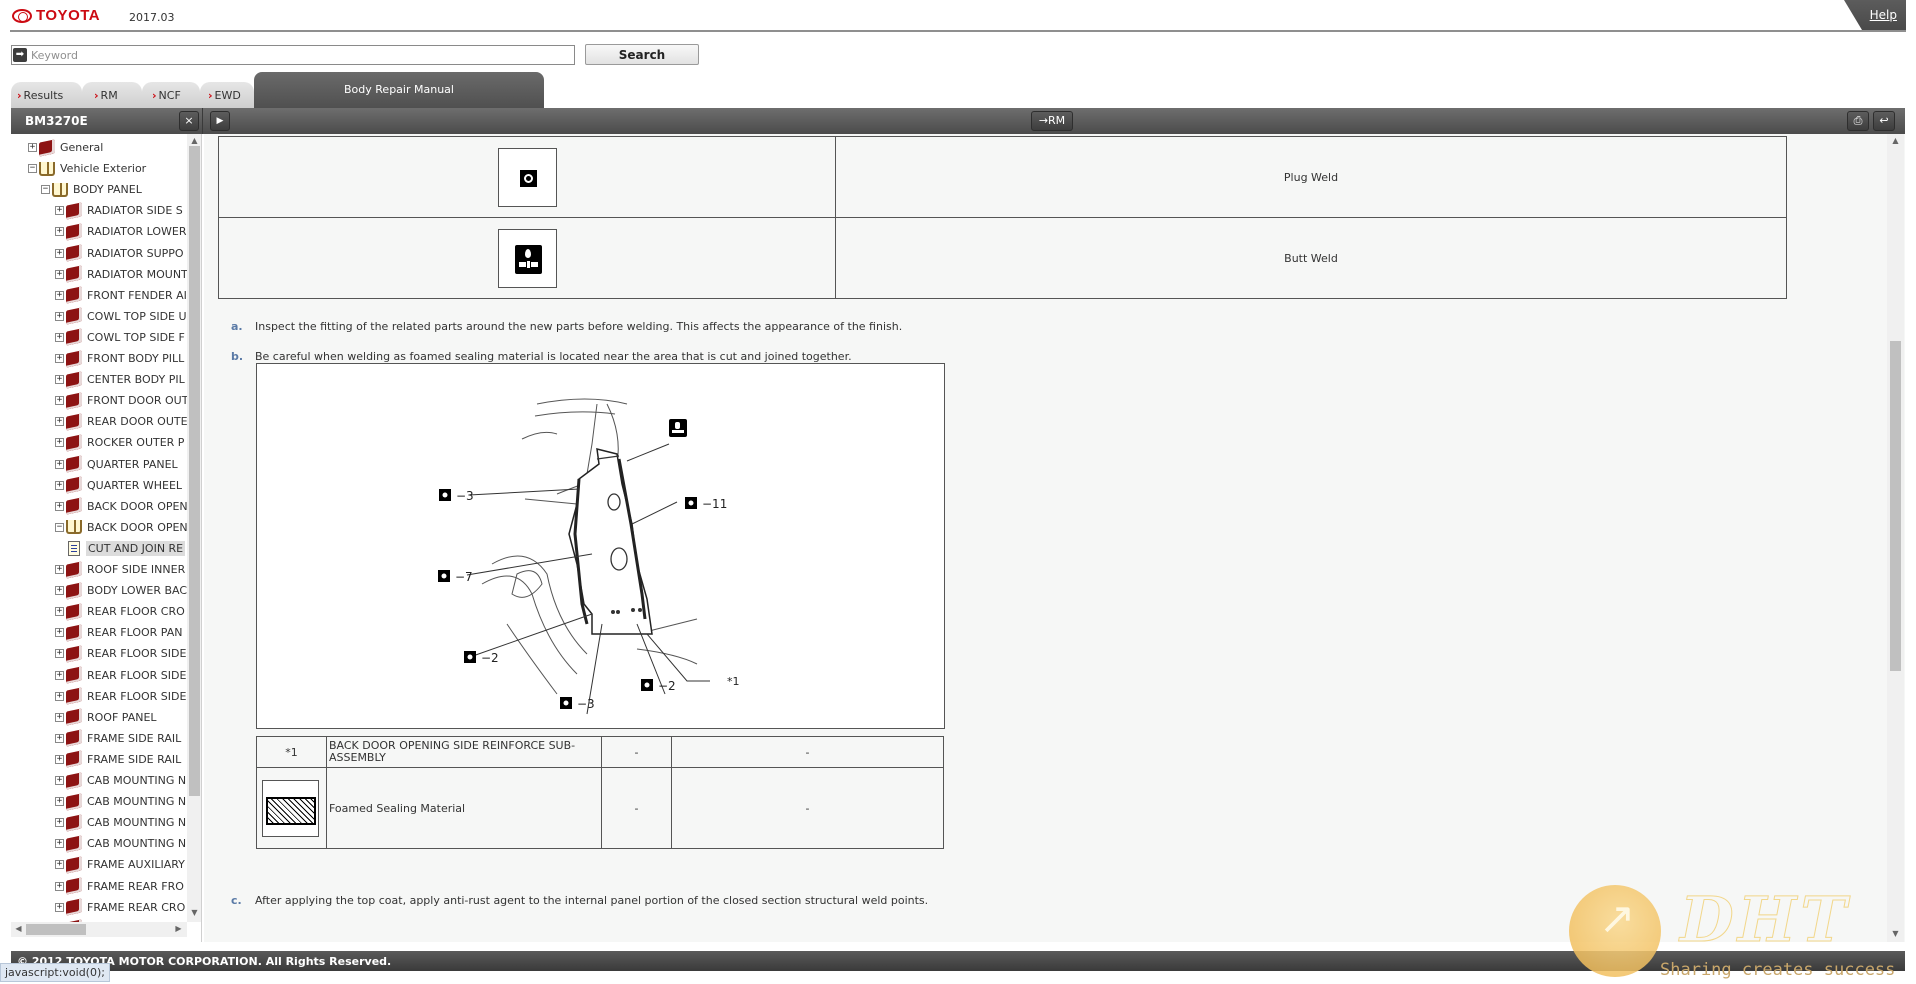 Image resolution: width=1916 pixels, height=984 pixels. I want to click on tree-item: + FRONT FENDER AI, so click(121, 295).